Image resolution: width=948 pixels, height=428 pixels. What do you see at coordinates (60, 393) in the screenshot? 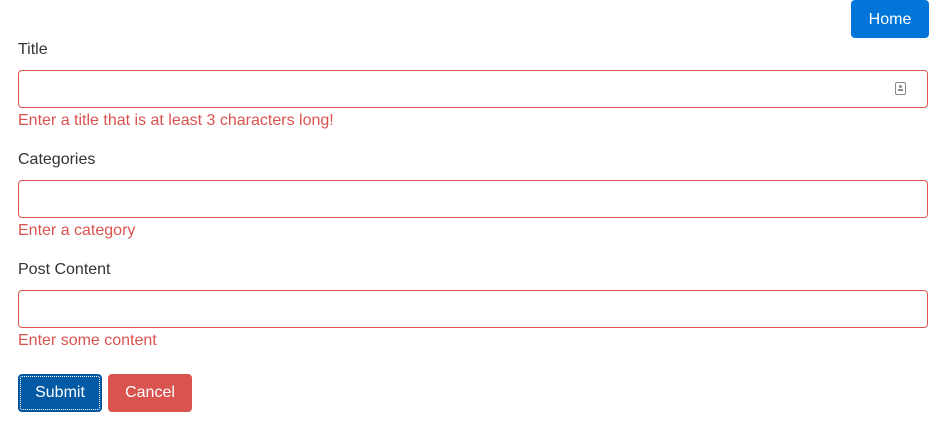
I see `submit-button: Submit` at bounding box center [60, 393].